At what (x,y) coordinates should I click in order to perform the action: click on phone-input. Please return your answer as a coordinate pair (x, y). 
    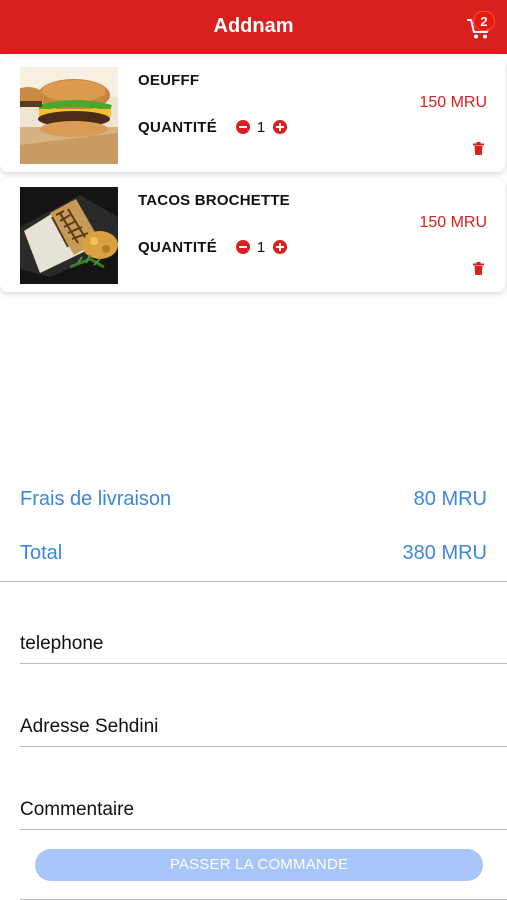
    Looking at the image, I should click on (263, 644).